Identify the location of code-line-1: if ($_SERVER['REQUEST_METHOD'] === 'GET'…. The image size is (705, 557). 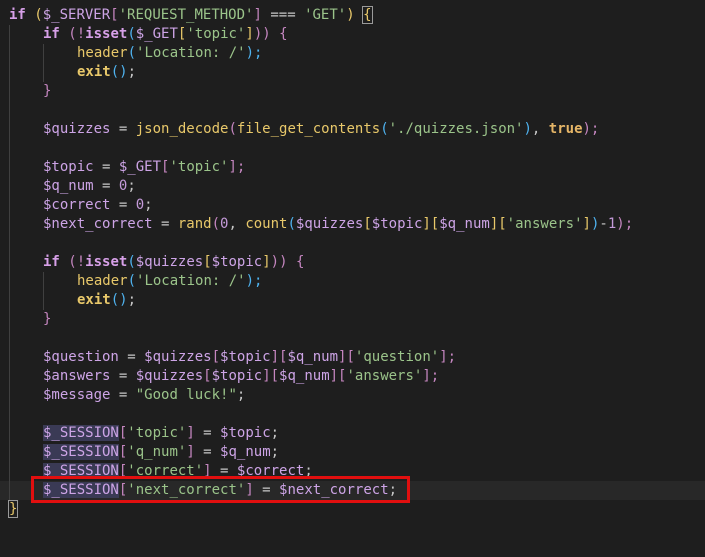
(352, 15).